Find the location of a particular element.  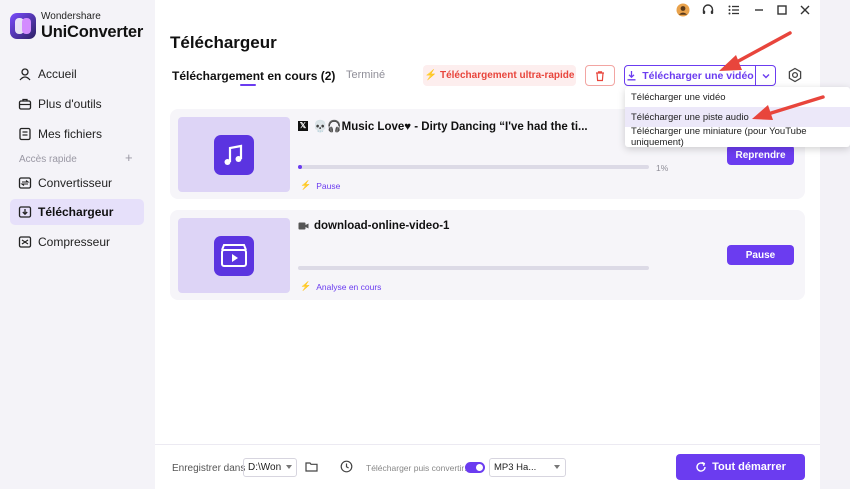

sidebar-item-convertisseur: Convertisseur is located at coordinates (77, 183).